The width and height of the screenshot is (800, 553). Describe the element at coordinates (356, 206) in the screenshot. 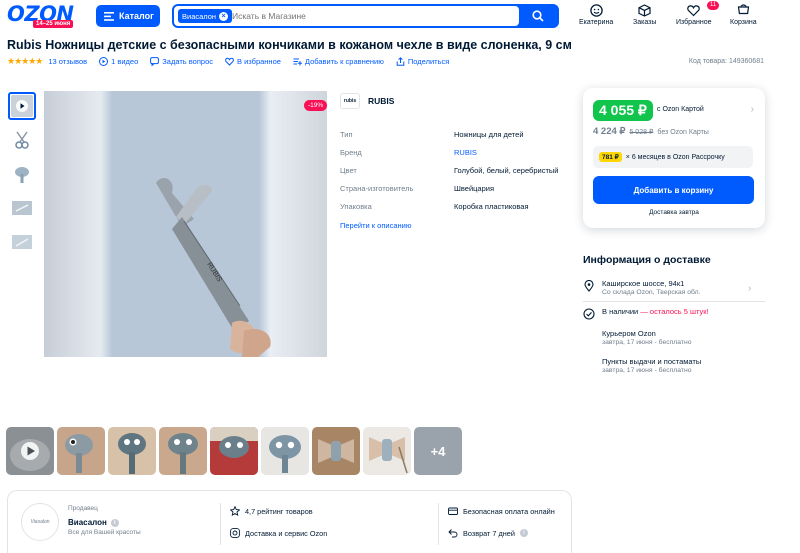

I see `spec-key: Упаковка` at that location.